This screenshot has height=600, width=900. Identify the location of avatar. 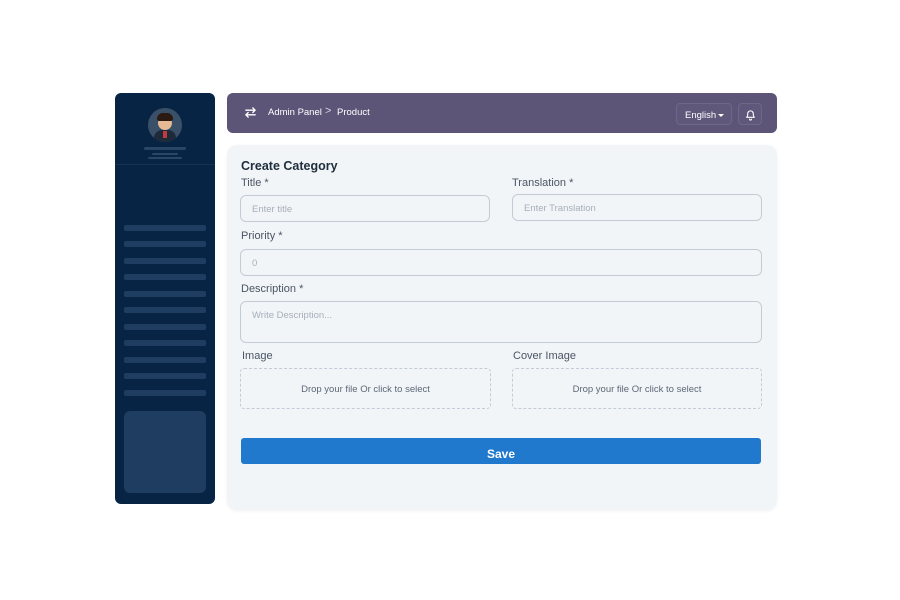
(165, 125).